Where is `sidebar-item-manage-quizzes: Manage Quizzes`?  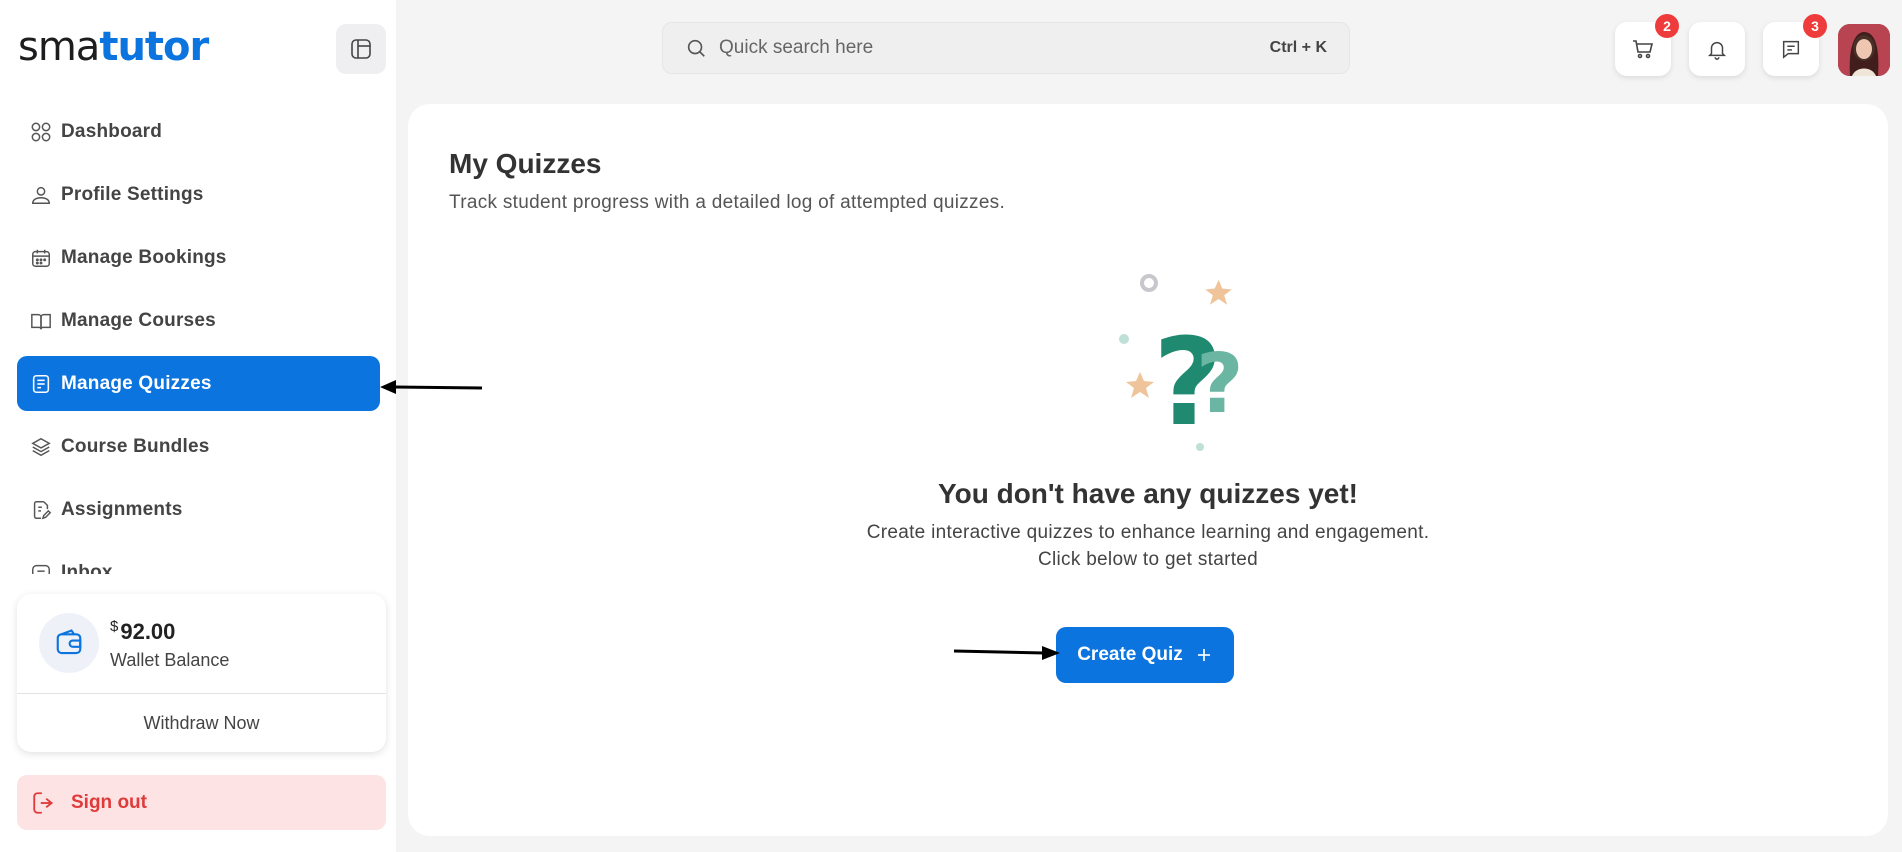 sidebar-item-manage-quizzes: Manage Quizzes is located at coordinates (198, 383).